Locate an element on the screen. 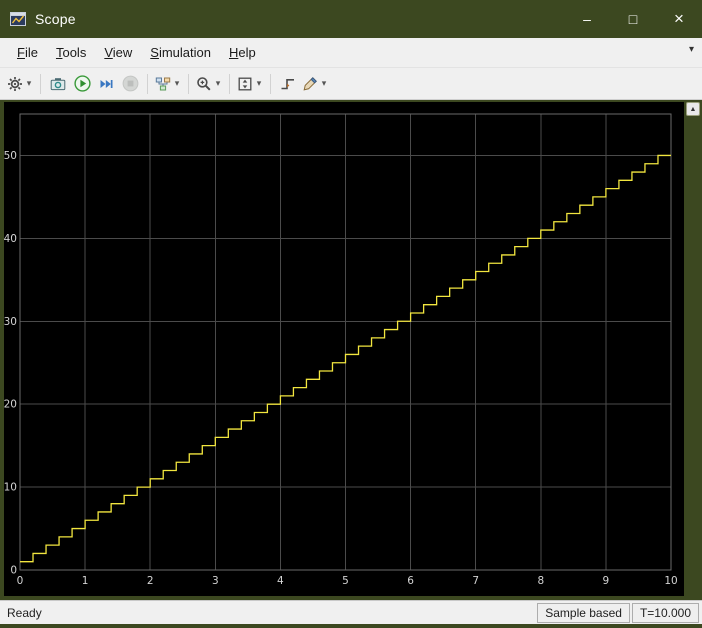 Image resolution: width=702 pixels, height=628 pixels. menu-tools: Tools is located at coordinates (71, 52).